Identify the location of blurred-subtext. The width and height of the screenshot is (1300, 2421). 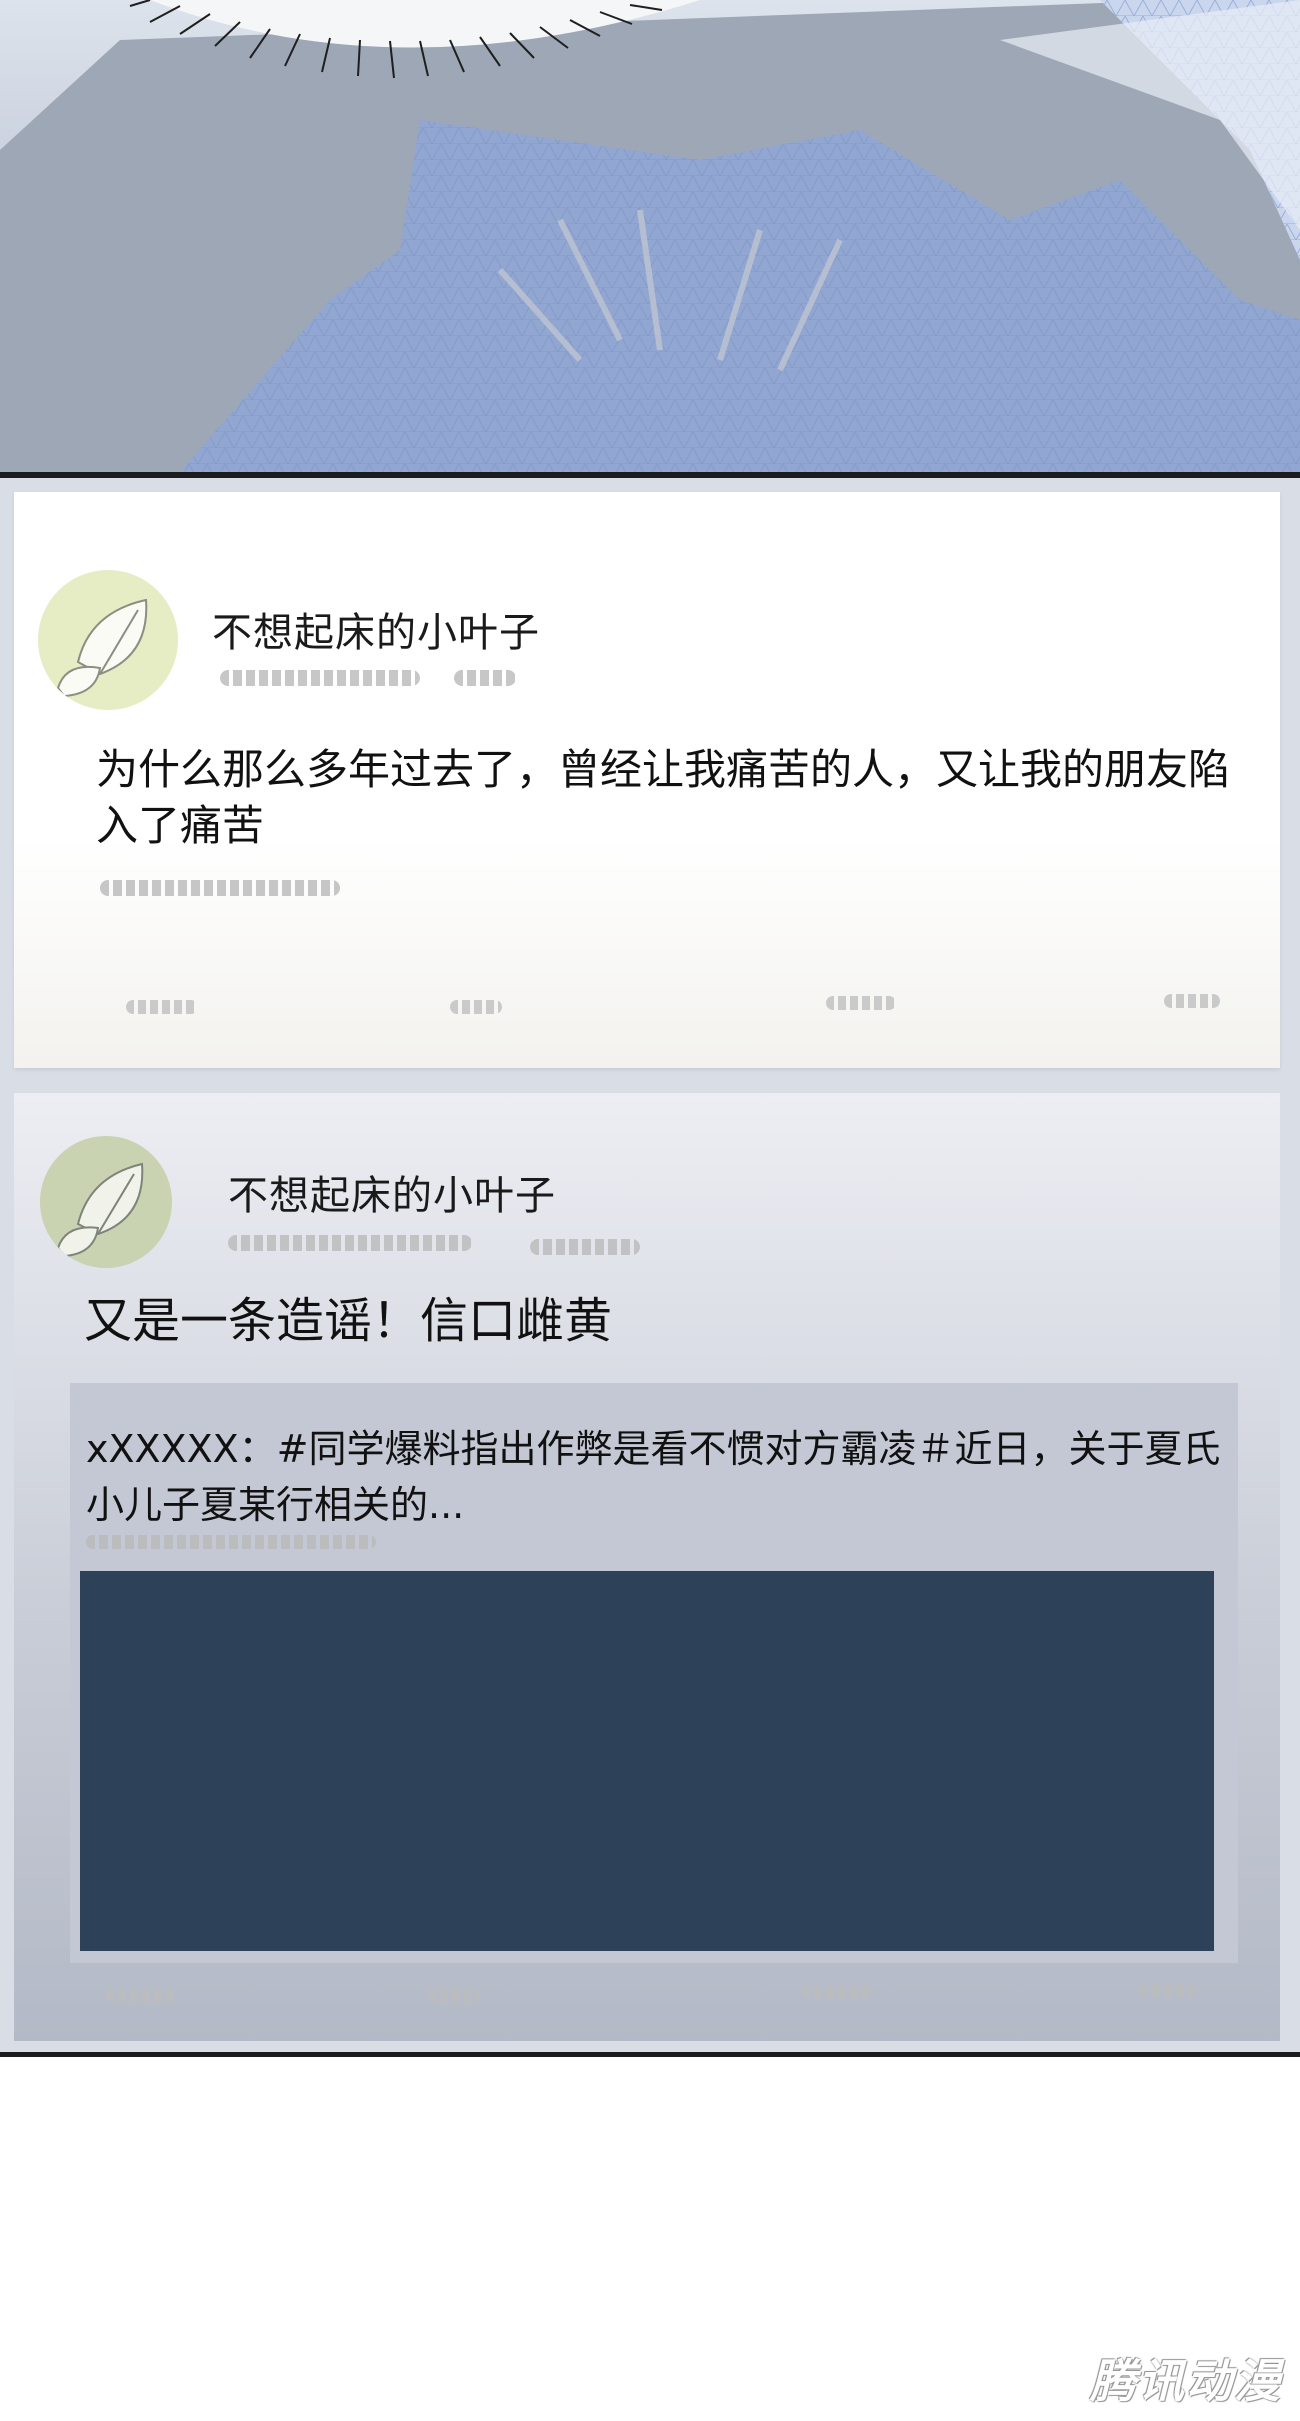
(220, 888).